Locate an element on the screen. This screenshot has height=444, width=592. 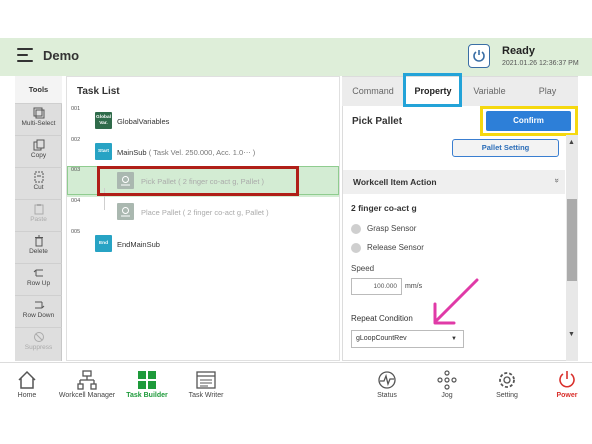
task-row-params: ( Task Vel. 250.000, Acc. 1.0⋯ ) is located at coordinates (202, 152).